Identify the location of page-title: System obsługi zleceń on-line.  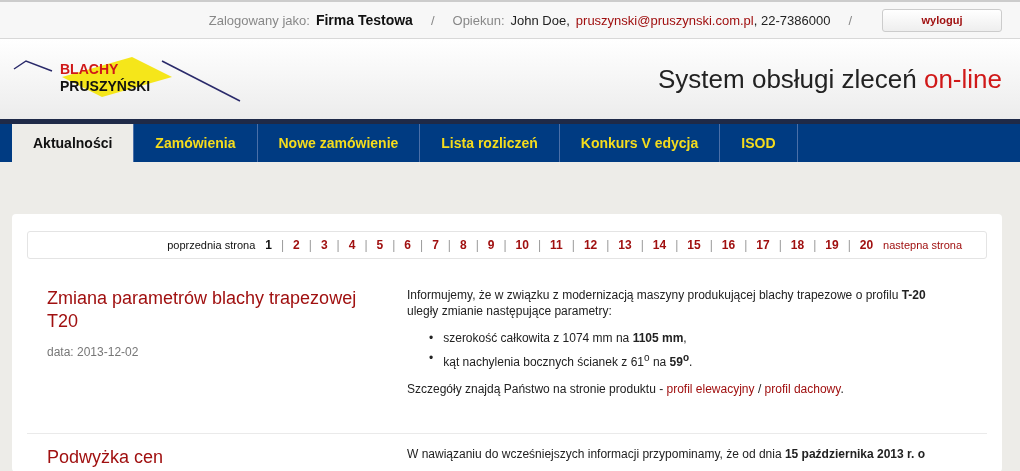
(830, 79).